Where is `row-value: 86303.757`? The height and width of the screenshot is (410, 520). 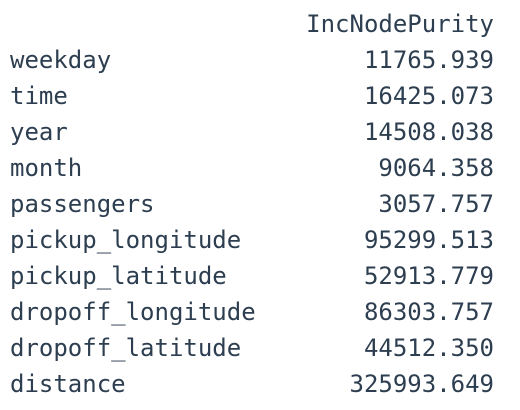
row-value: 86303.757 is located at coordinates (428, 312).